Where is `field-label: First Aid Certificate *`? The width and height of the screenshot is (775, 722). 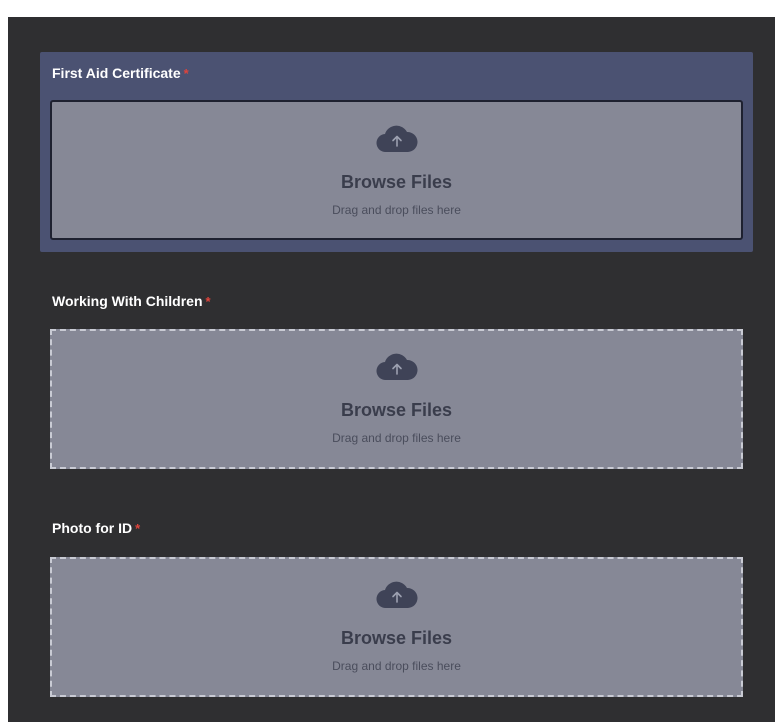
field-label: First Aid Certificate * is located at coordinates (120, 73).